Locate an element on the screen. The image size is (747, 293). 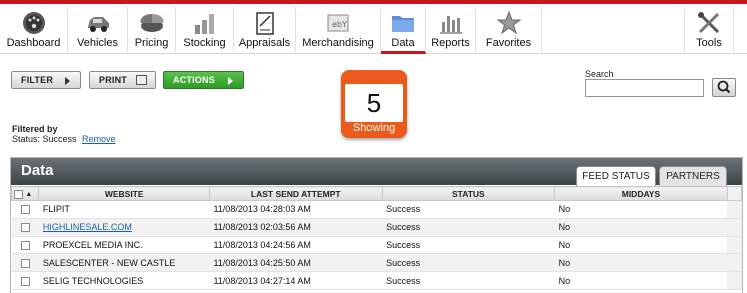
nav-appraisals: Appraisals is located at coordinates (265, 30).